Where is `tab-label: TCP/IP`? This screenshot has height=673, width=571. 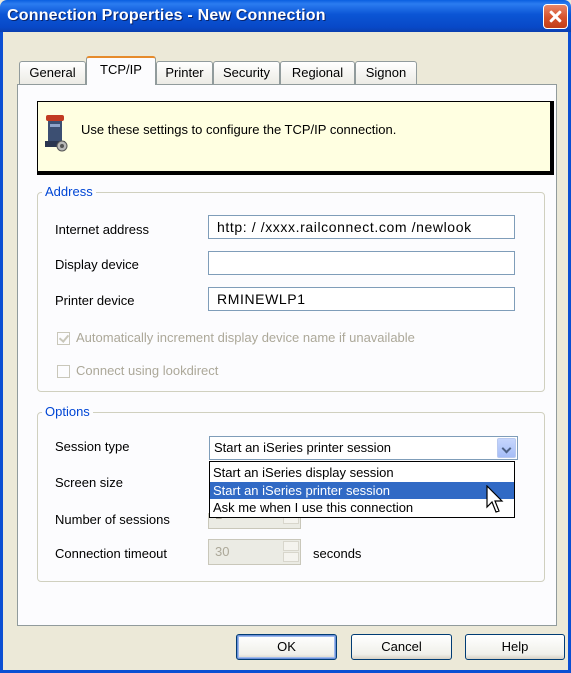
tab-label: TCP/IP is located at coordinates (121, 69).